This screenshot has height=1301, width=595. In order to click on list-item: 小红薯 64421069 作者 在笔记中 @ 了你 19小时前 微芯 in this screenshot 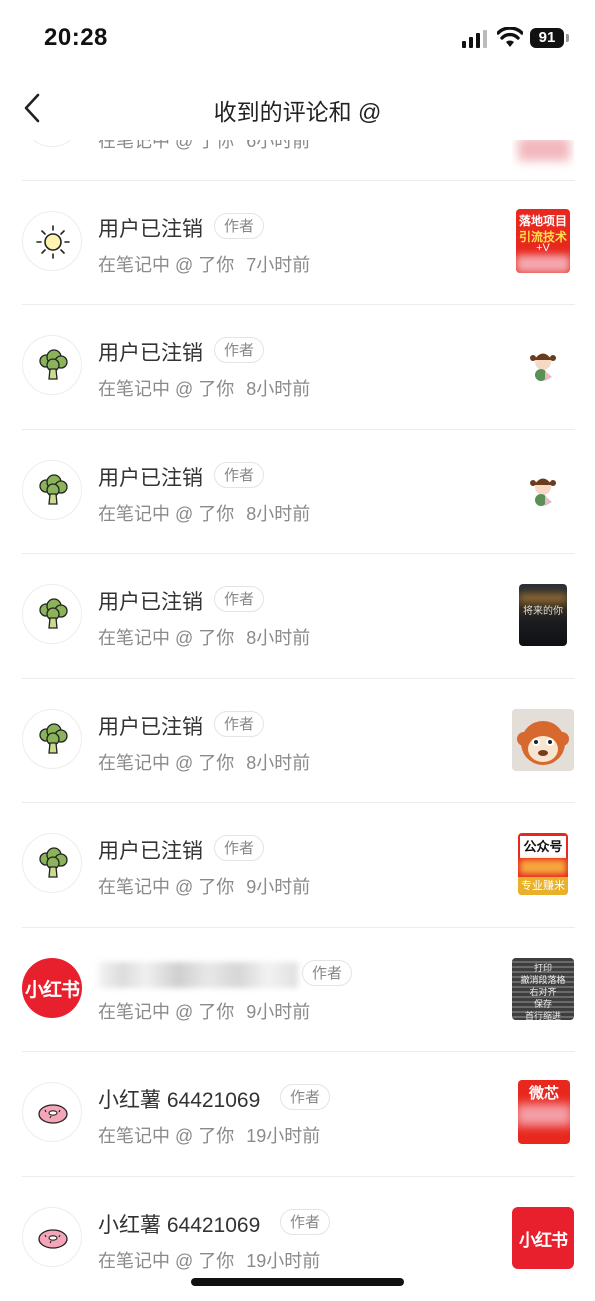, I will do `click(297, 1114)`.